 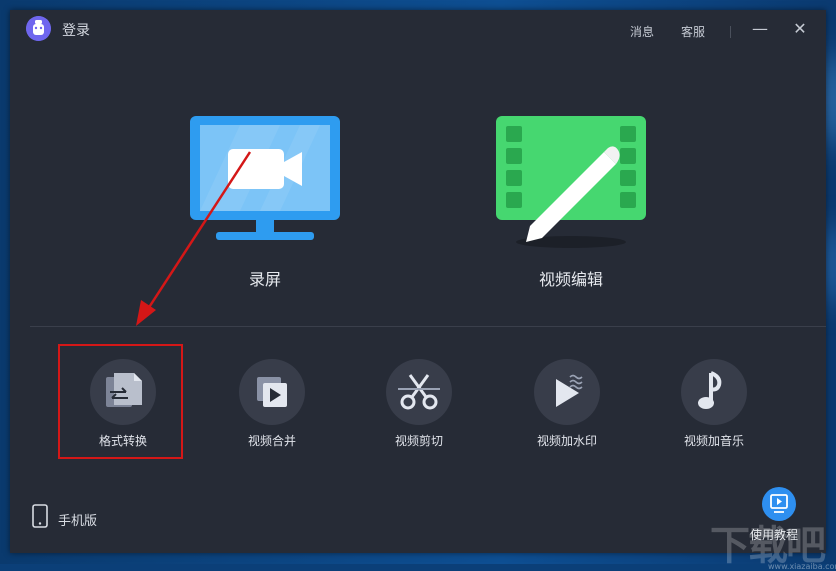 I want to click on annotation-arrow, so click(x=194, y=238).